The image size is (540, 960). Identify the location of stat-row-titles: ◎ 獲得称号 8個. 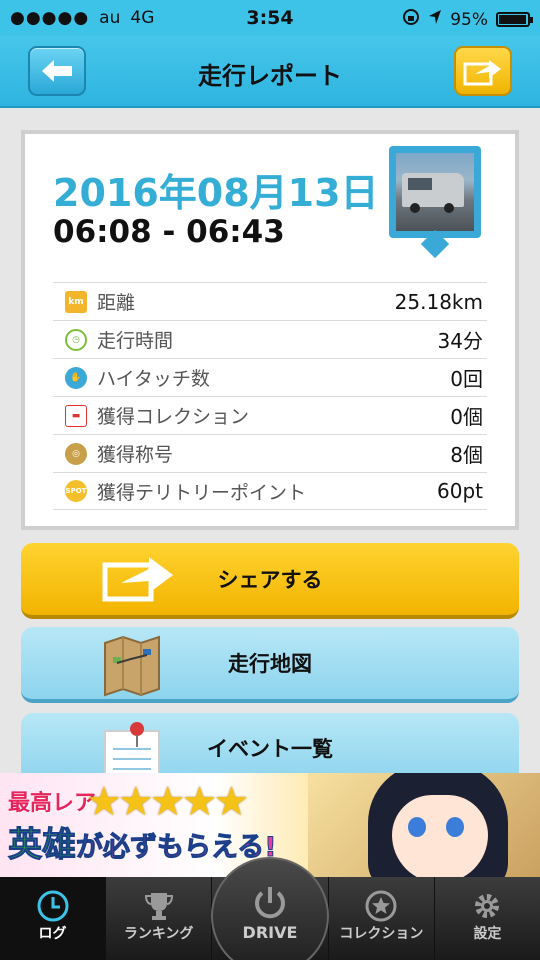
(270, 453).